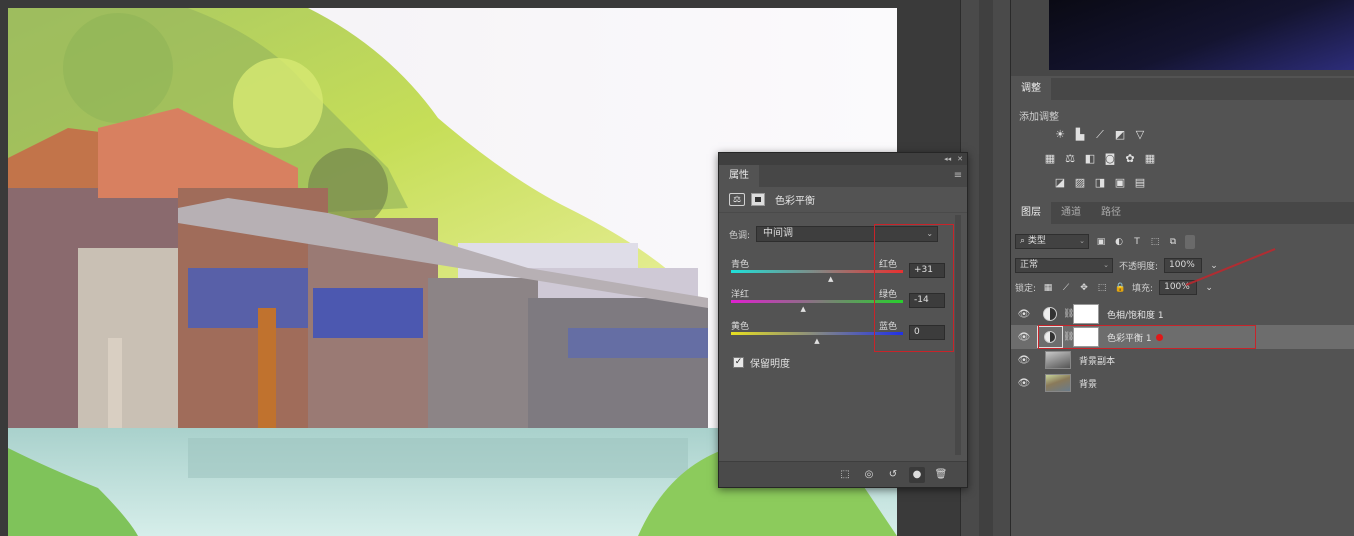 The width and height of the screenshot is (1354, 536). What do you see at coordinates (1066, 288) in the screenshot?
I see `lock-paint-icon: ⟋` at bounding box center [1066, 288].